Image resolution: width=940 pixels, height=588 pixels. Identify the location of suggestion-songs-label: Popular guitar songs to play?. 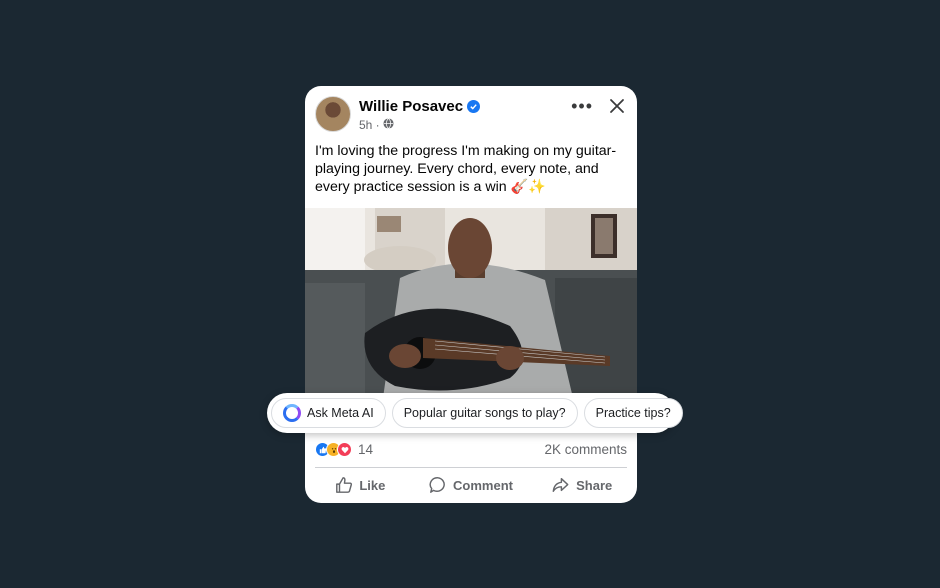
(484, 413).